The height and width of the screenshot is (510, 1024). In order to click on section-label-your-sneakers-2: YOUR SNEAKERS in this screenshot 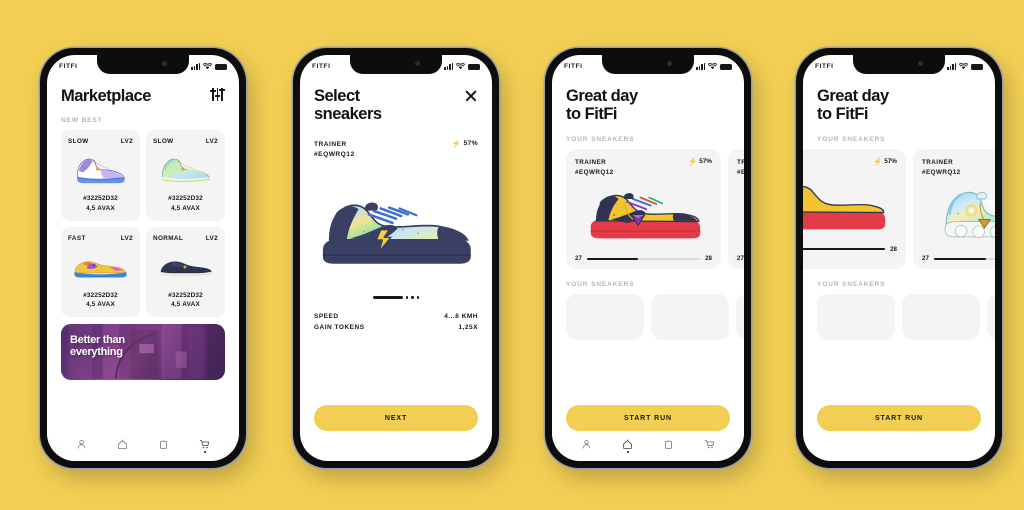, I will do `click(851, 285)`.